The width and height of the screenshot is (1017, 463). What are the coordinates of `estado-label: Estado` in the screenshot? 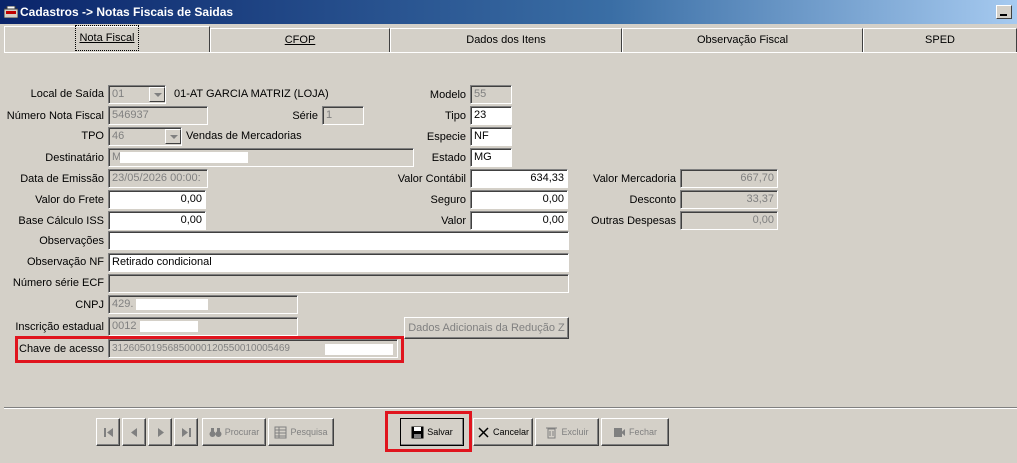 It's located at (448, 158).